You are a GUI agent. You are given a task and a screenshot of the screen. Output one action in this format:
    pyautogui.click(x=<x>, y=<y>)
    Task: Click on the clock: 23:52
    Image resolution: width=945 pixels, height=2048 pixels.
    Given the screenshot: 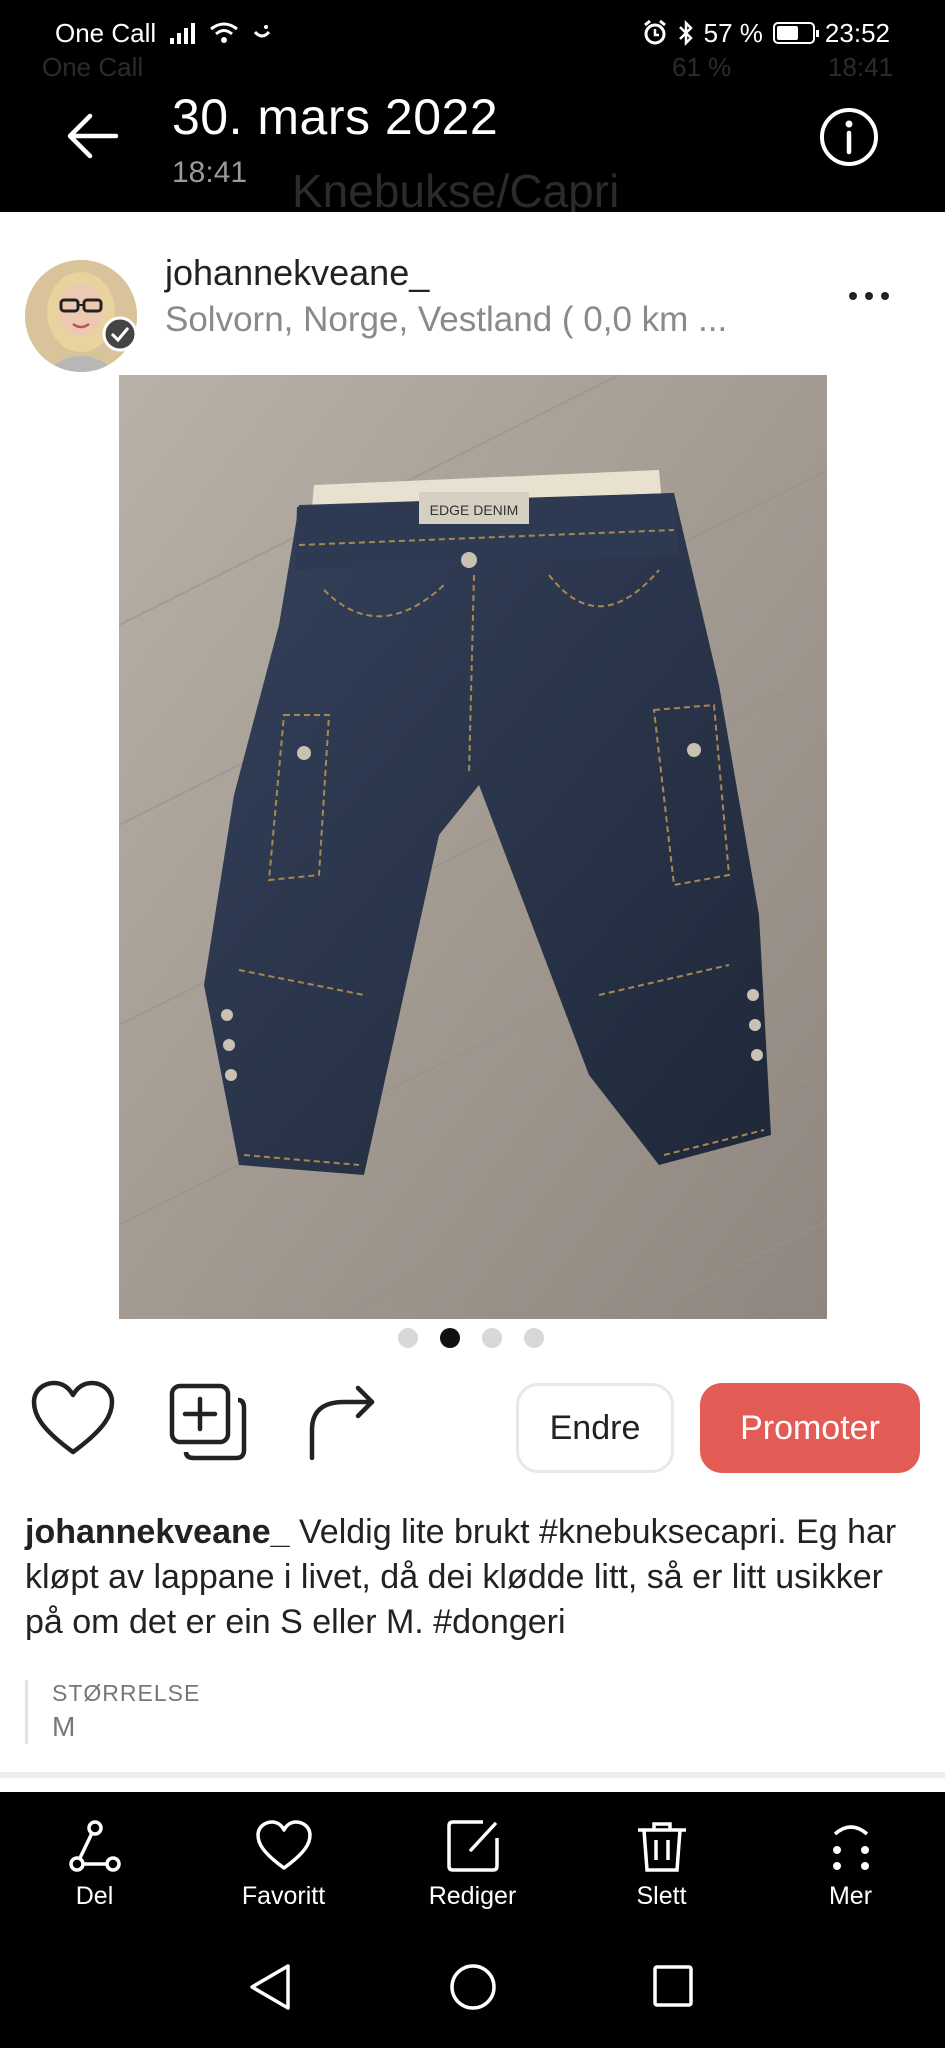 What is the action you would take?
    pyautogui.click(x=857, y=32)
    